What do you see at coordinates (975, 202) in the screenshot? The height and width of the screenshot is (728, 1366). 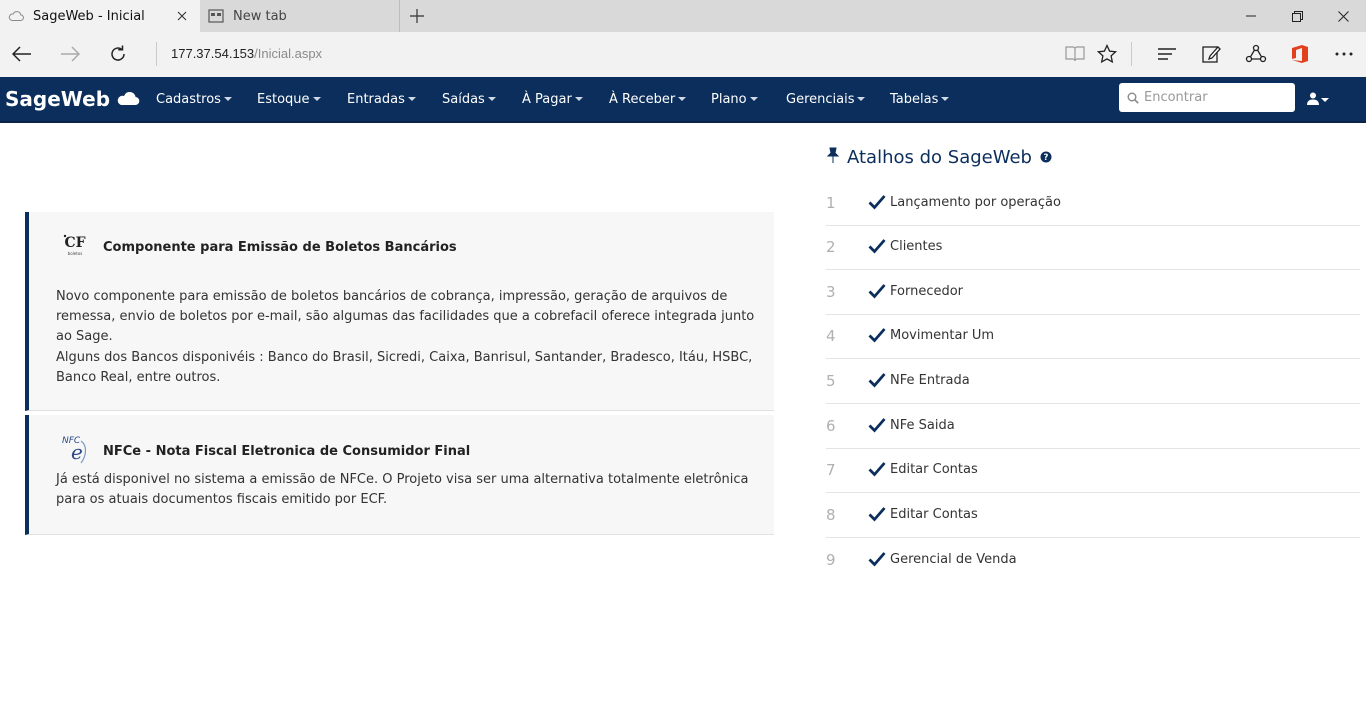 I see `shortcut-label: Lançamento por operação` at bounding box center [975, 202].